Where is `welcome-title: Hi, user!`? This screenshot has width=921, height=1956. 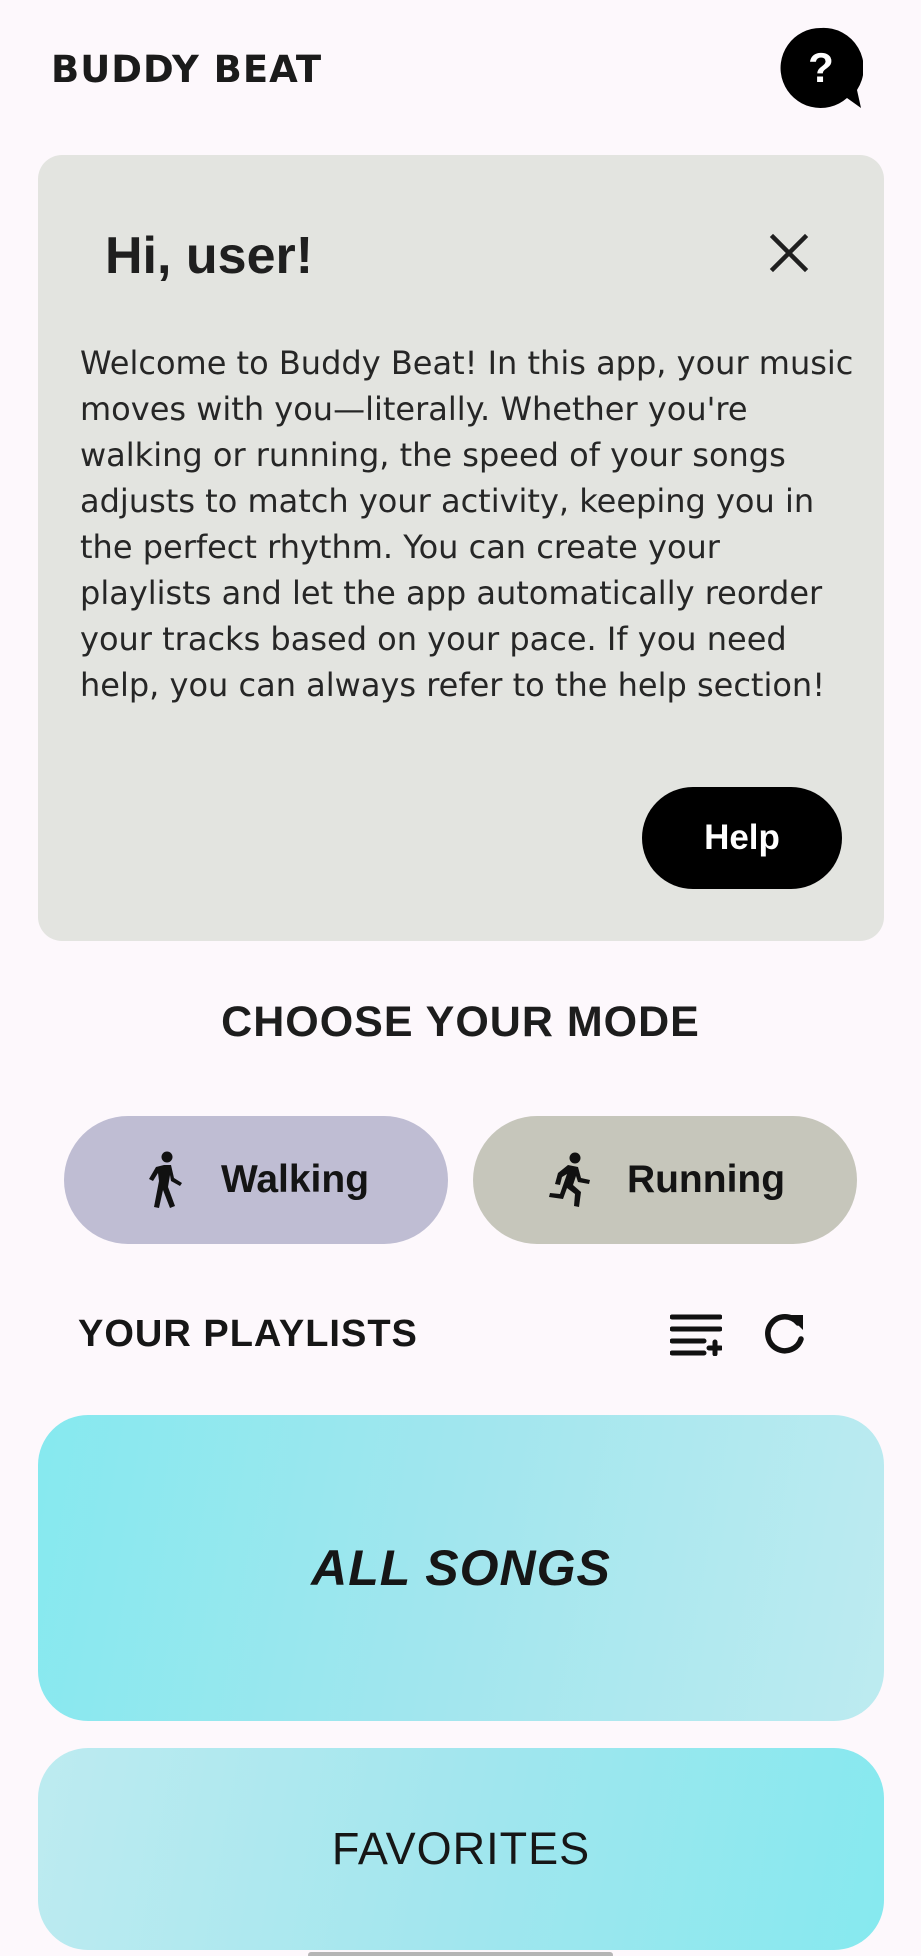 welcome-title: Hi, user! is located at coordinates (209, 256).